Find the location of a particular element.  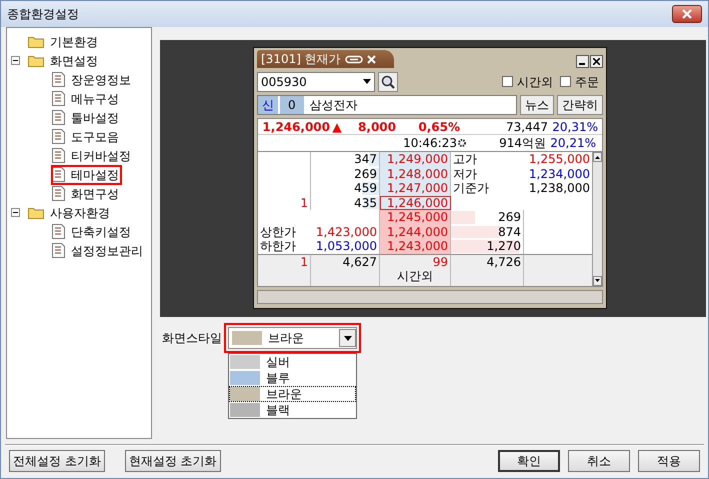

ask-quantity: 269 is located at coordinates (365, 173).